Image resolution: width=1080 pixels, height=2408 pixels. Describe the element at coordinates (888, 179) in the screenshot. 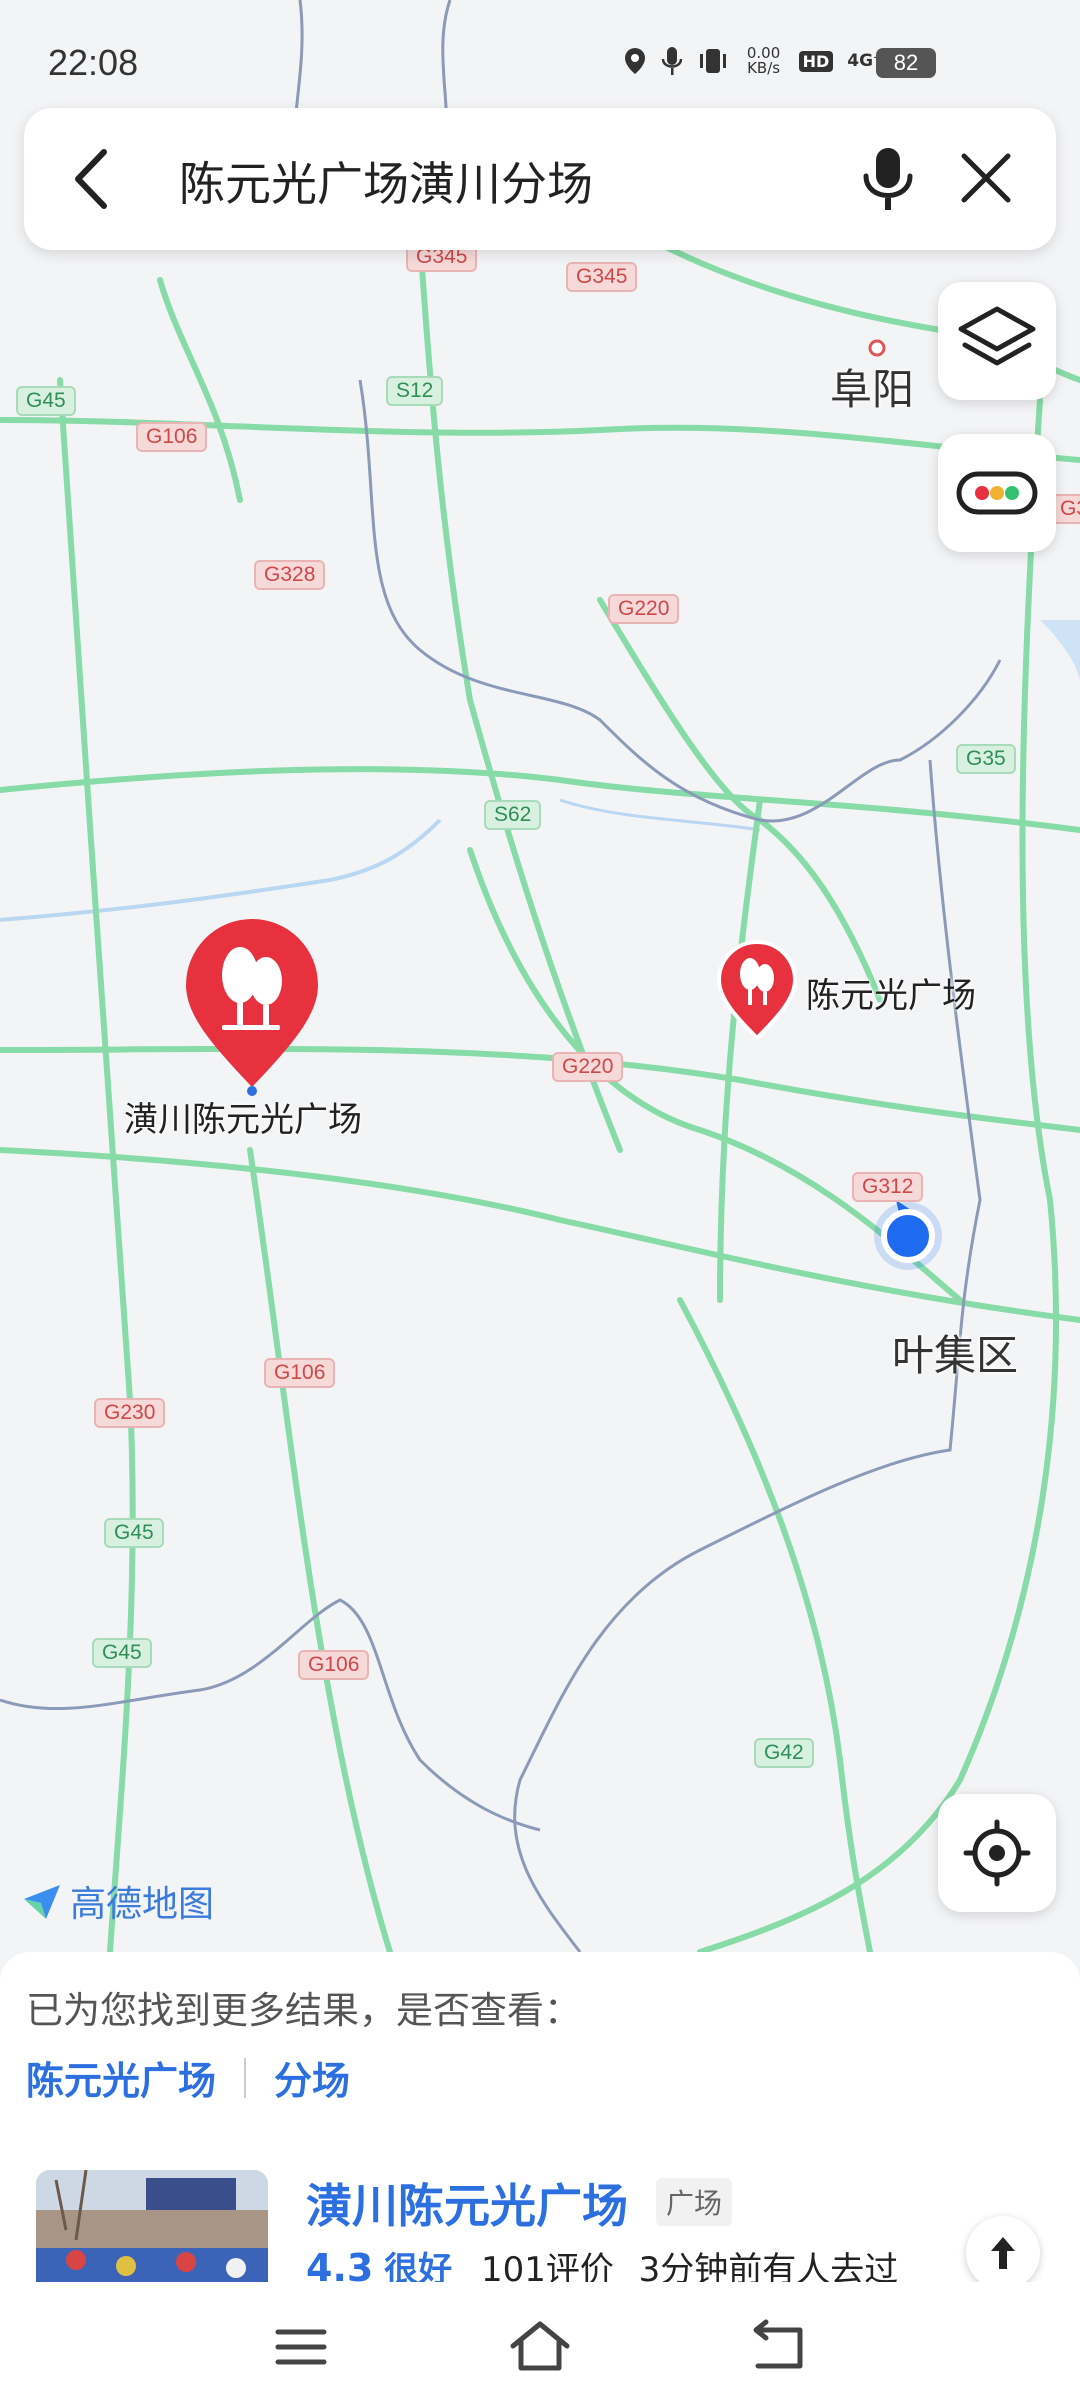

I see `voice-input-icon` at that location.